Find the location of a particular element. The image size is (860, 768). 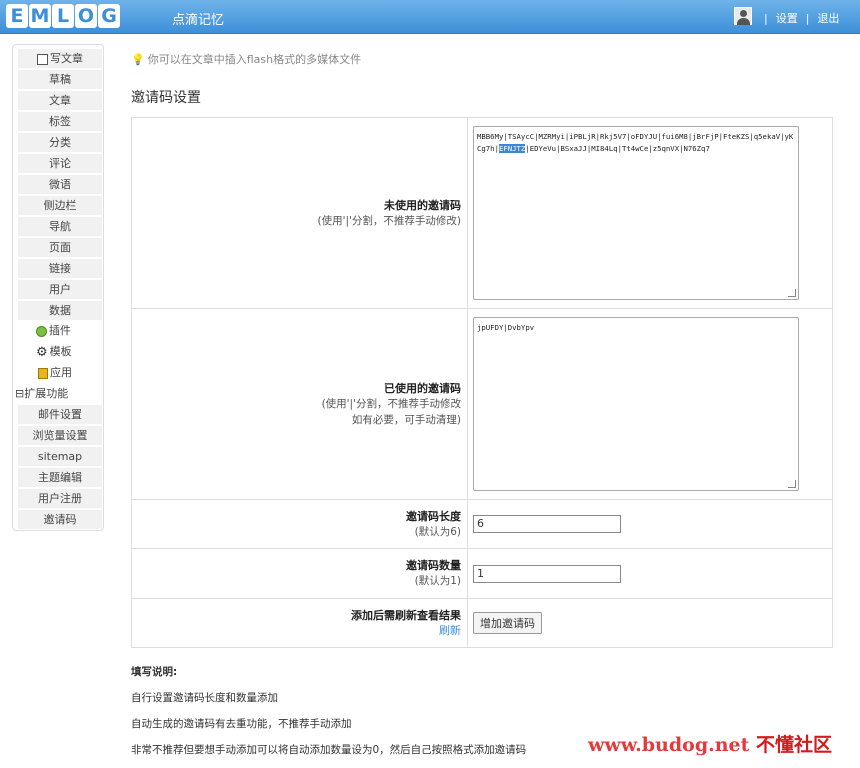

field-cell: jpUFDY|DvbYpv is located at coordinates (650, 404).